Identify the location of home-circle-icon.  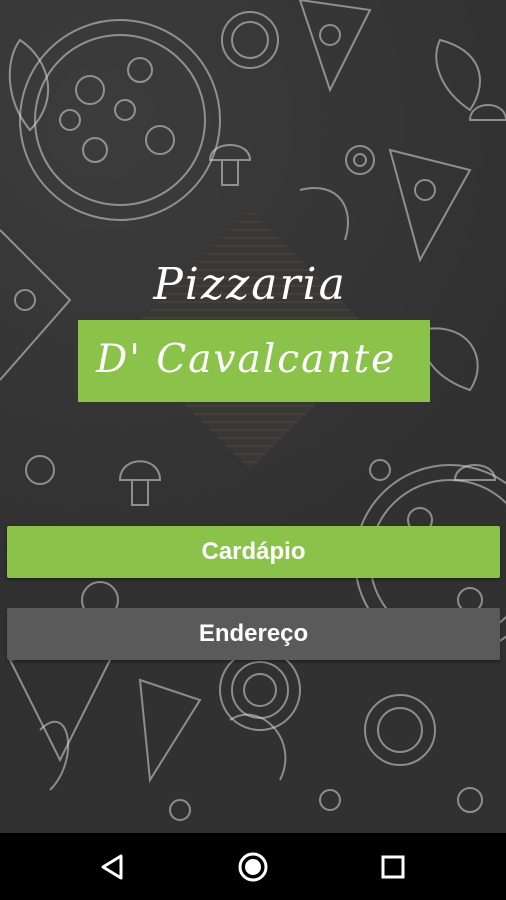
(253, 867).